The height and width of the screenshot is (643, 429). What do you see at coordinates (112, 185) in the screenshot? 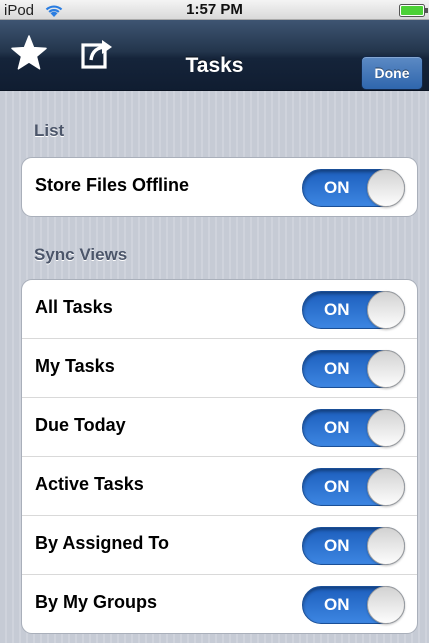
I see `setting-label: Store Files Offline` at bounding box center [112, 185].